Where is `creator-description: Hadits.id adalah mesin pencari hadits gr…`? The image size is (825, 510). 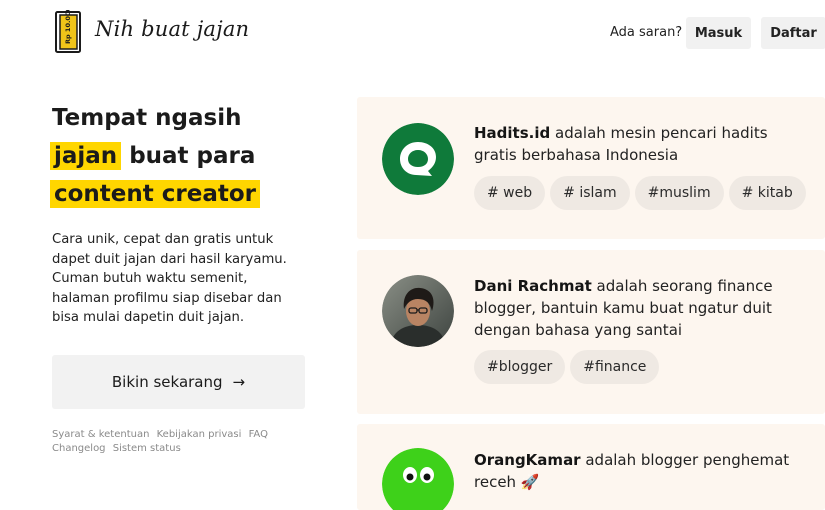 creator-description: Hadits.id adalah mesin pencari hadits gr… is located at coordinates (634, 144).